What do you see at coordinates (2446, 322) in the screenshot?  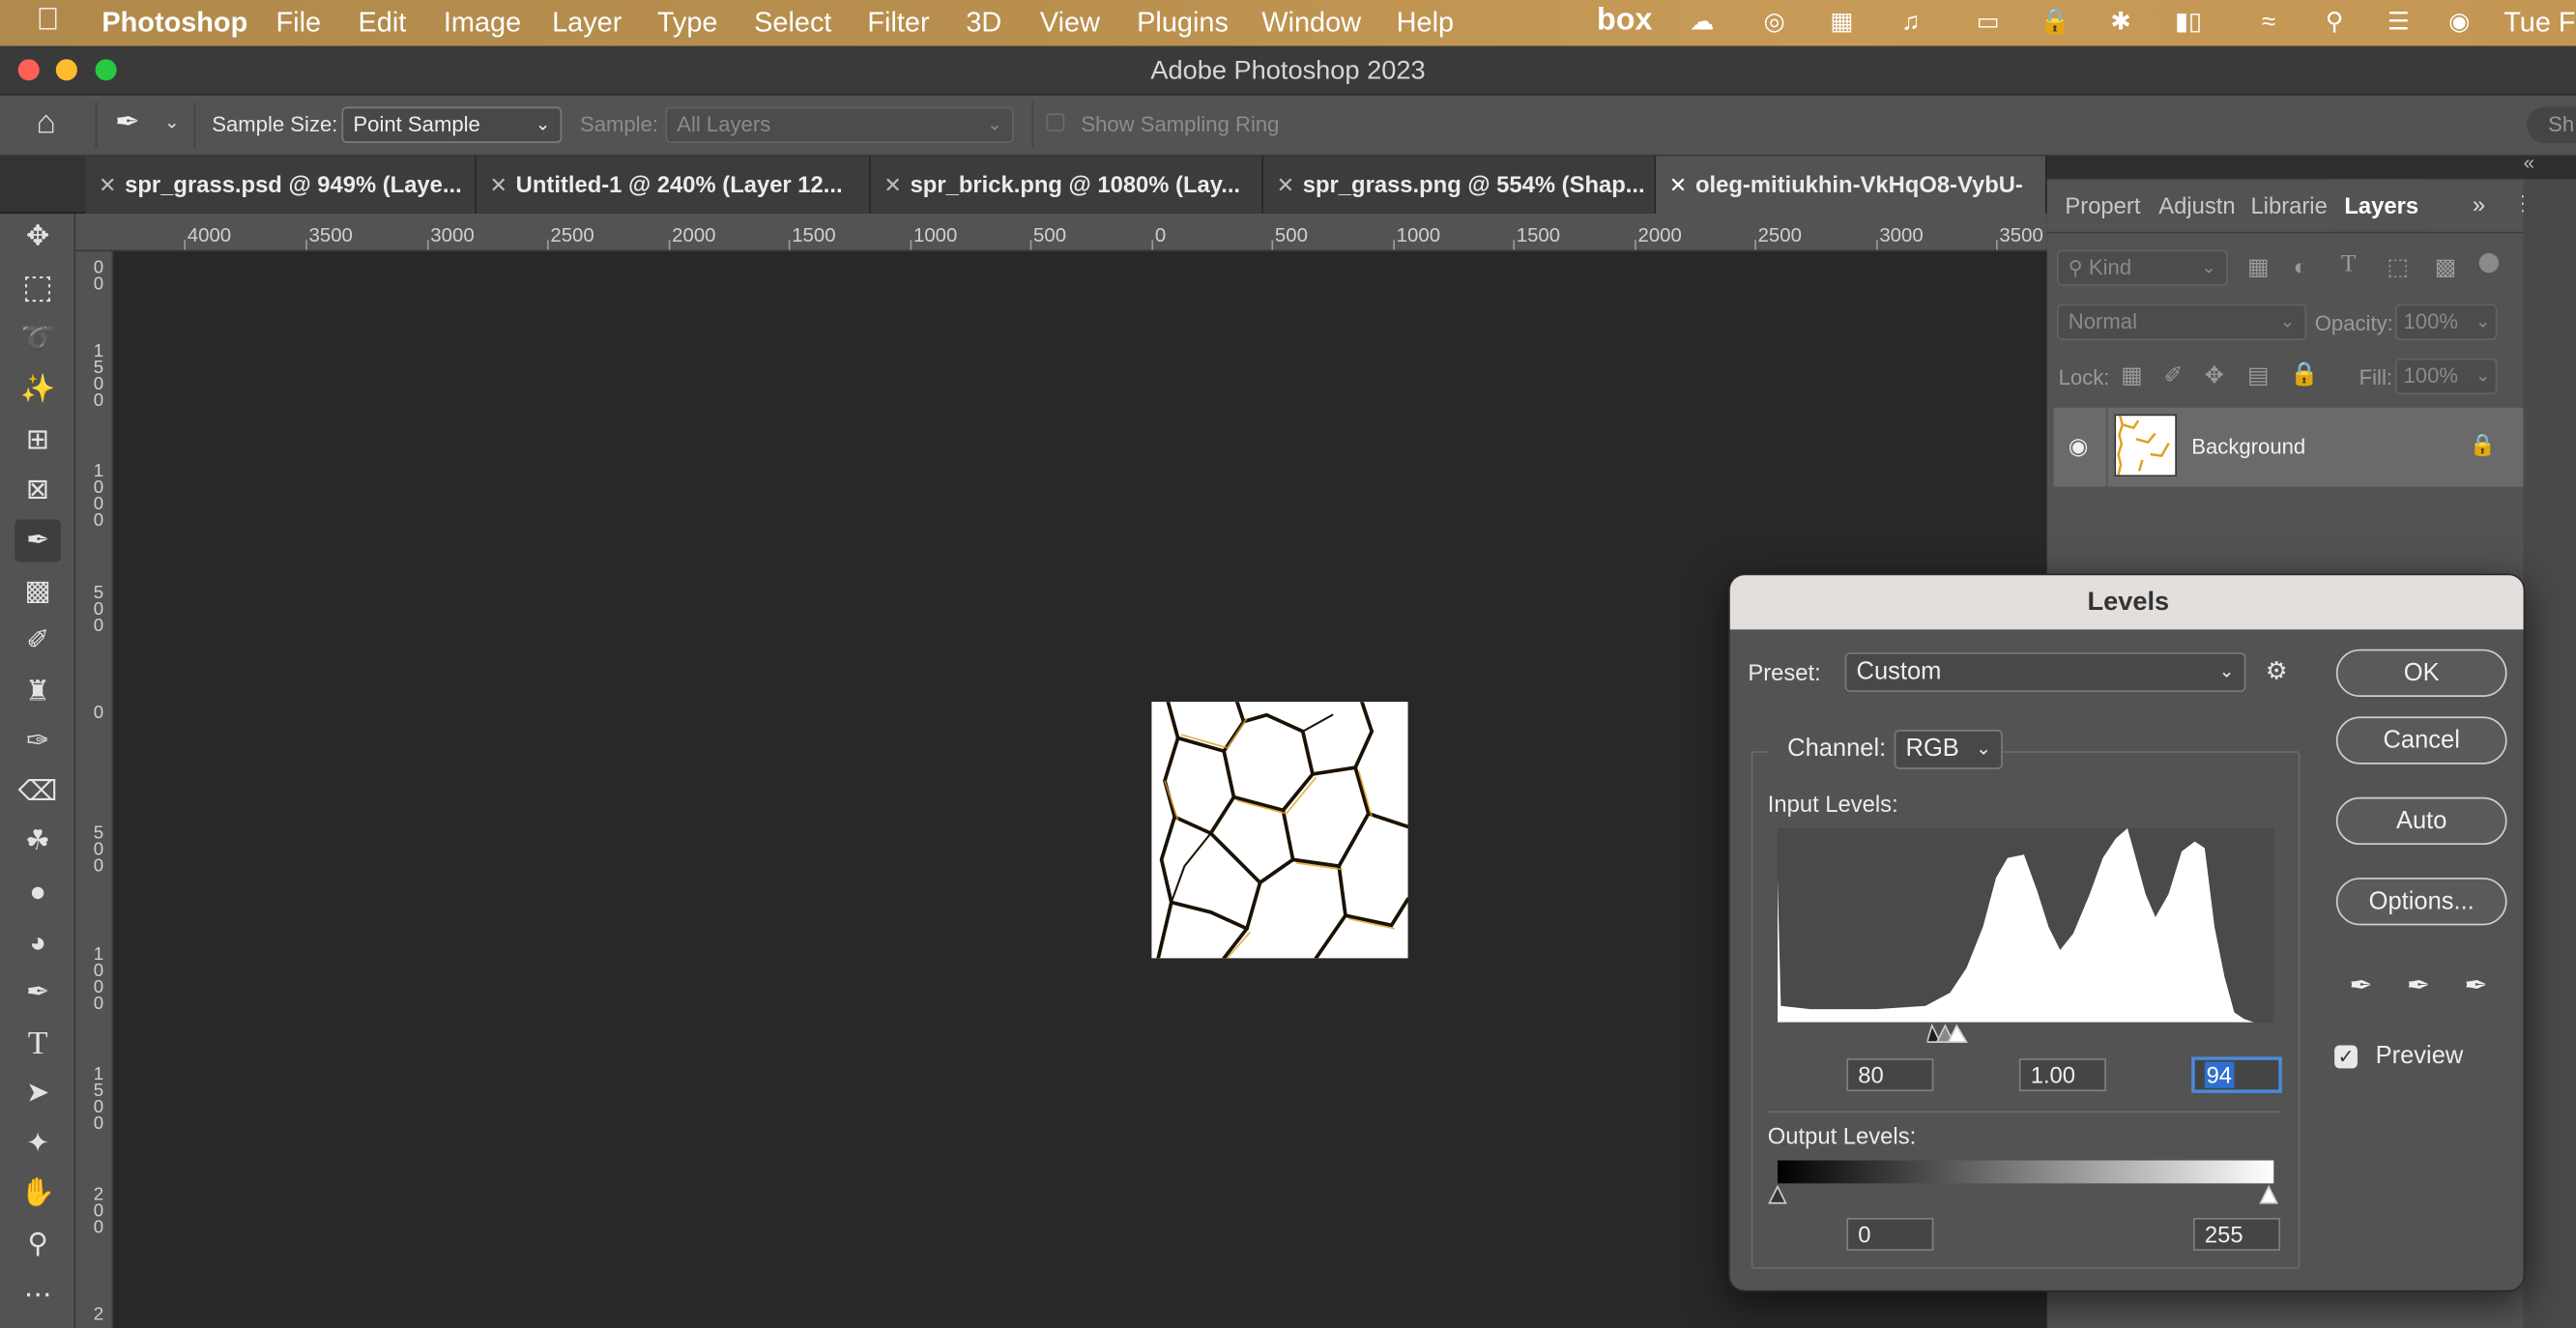 I see `opacity-field: 100% ⌄` at bounding box center [2446, 322].